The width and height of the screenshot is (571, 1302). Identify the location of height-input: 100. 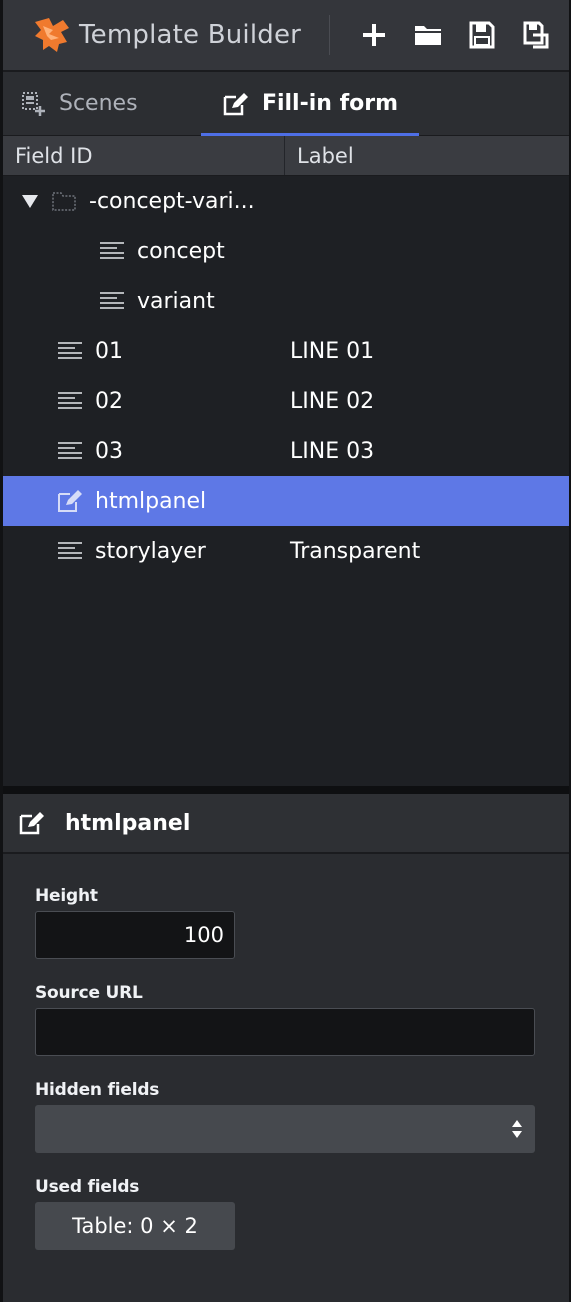
(135, 935).